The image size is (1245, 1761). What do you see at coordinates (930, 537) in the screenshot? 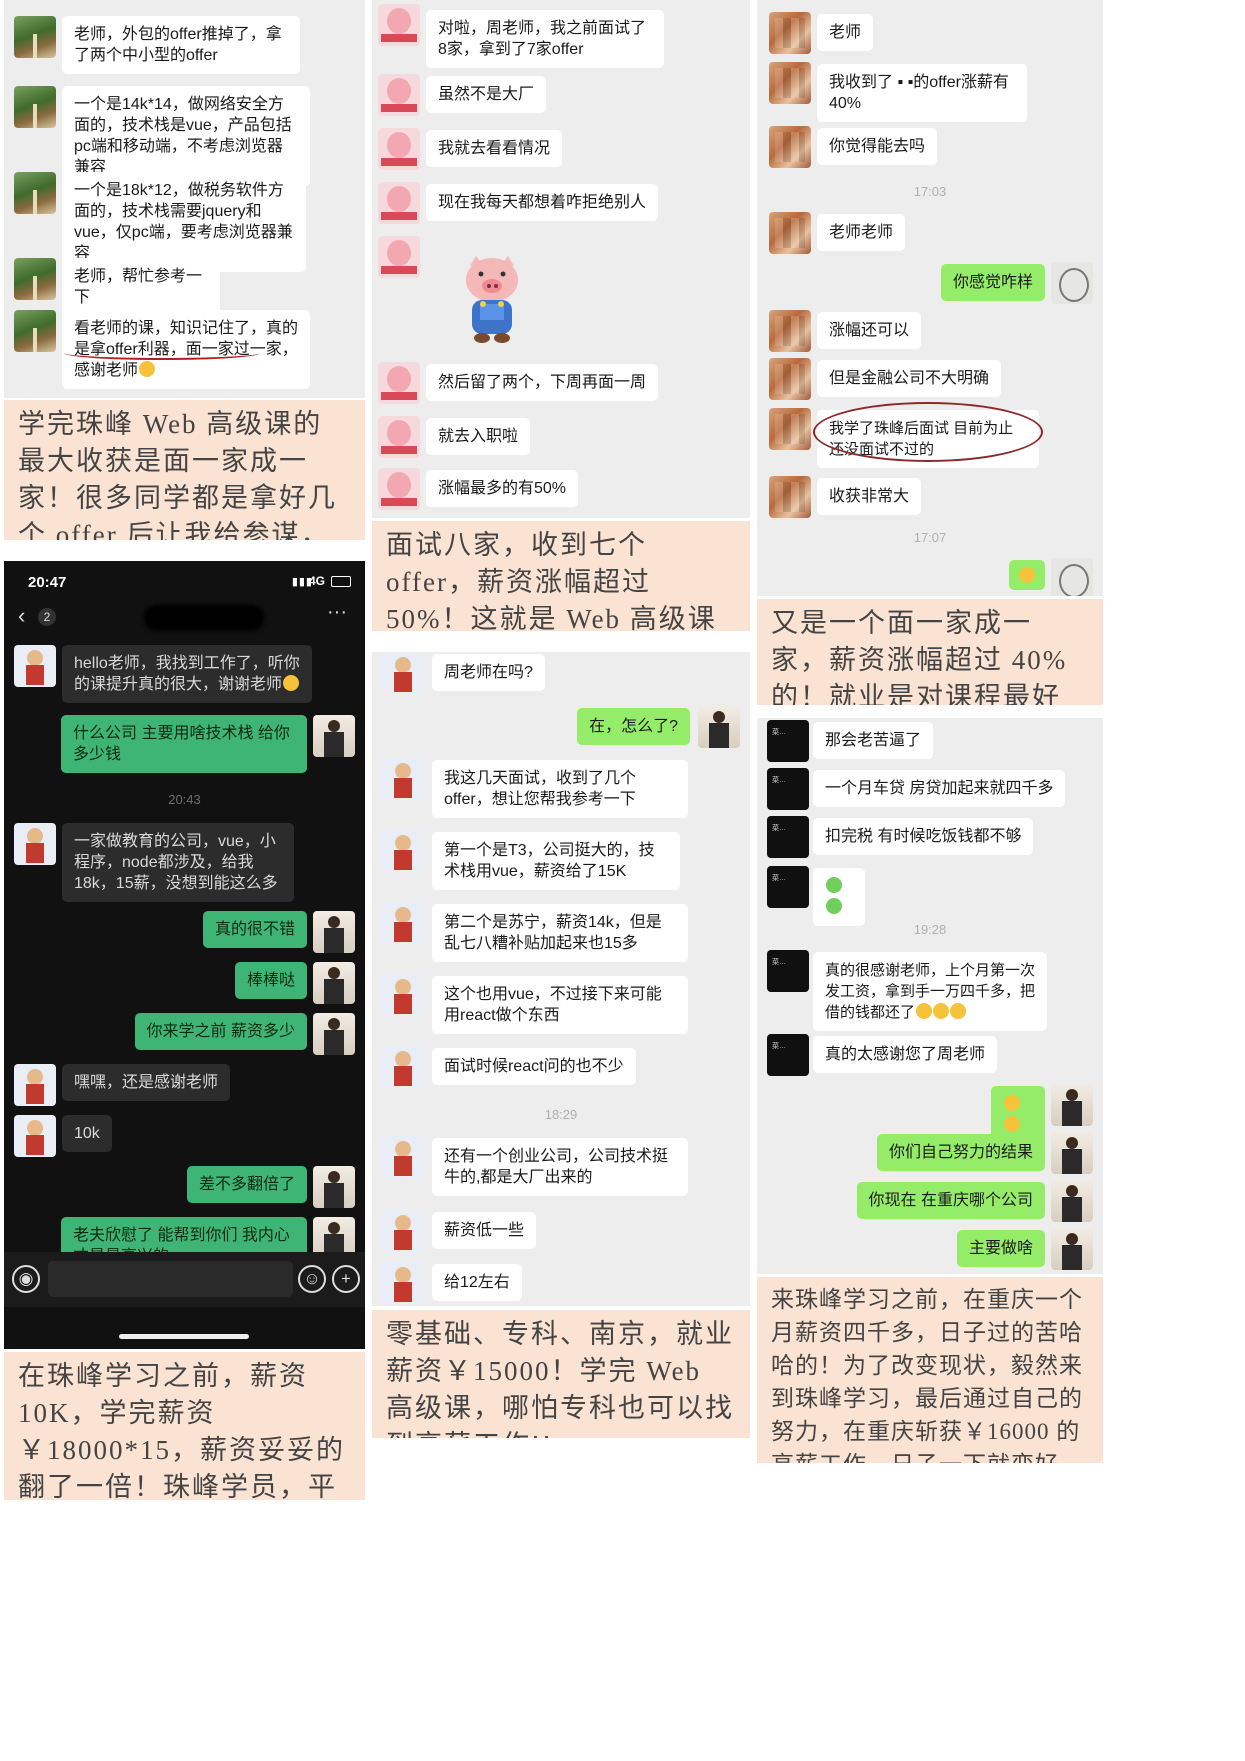
I see `timestamp: 17:07` at bounding box center [930, 537].